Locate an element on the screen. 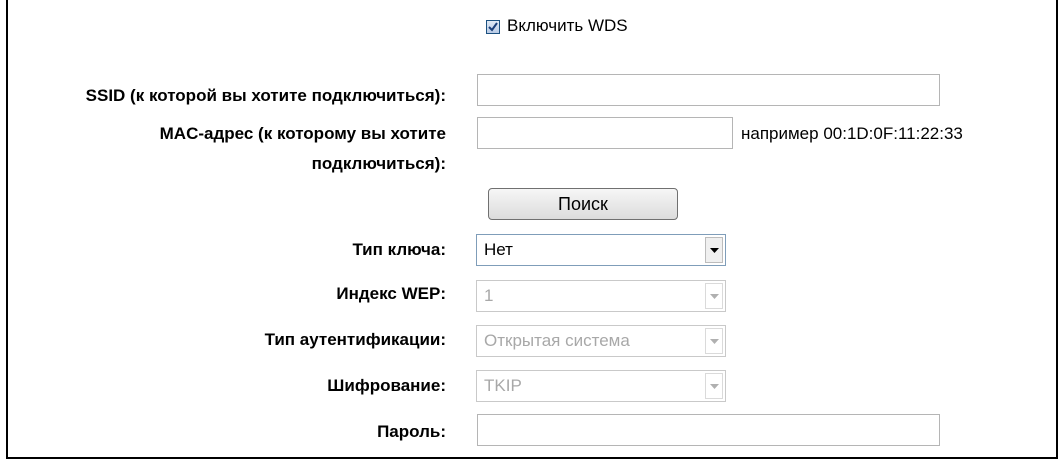 This screenshot has height=461, width=1060. mac-label-line1: MAC-адрес (к которому вы хотите is located at coordinates (302, 133).